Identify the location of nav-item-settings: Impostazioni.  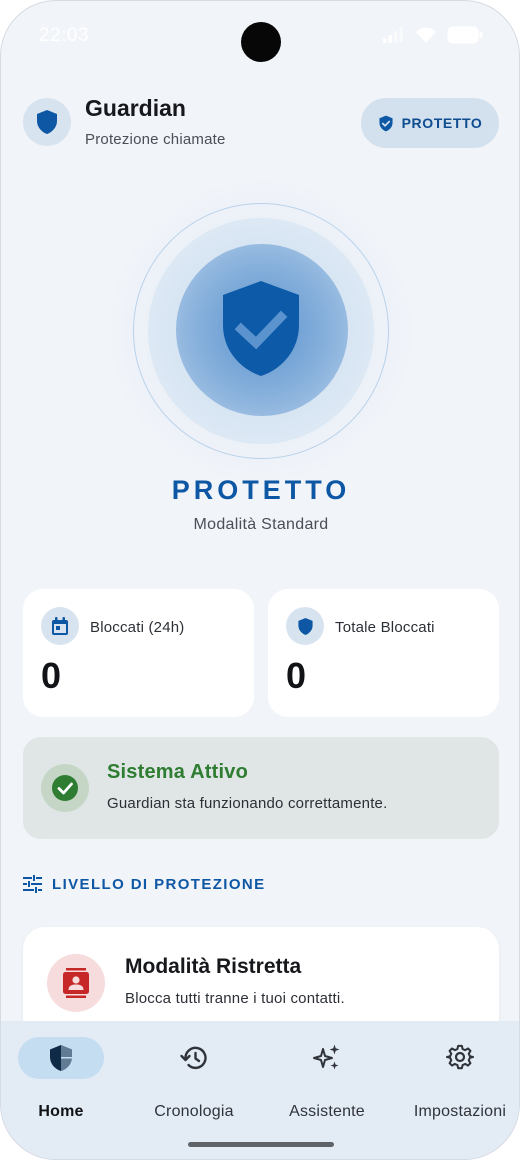
(457, 1078).